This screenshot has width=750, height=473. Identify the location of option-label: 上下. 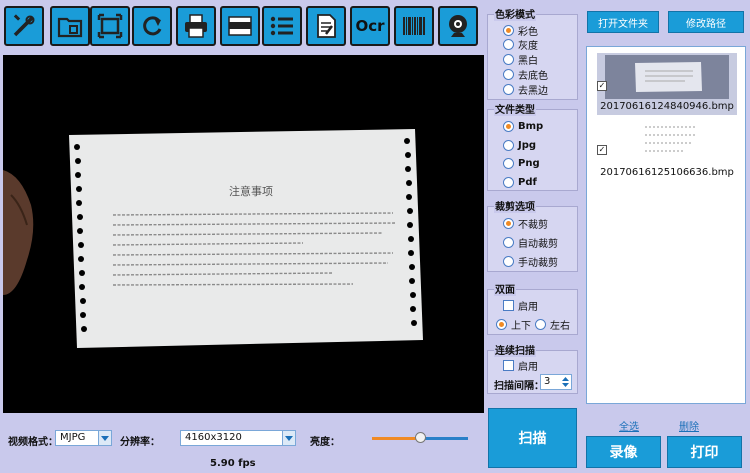
(521, 326).